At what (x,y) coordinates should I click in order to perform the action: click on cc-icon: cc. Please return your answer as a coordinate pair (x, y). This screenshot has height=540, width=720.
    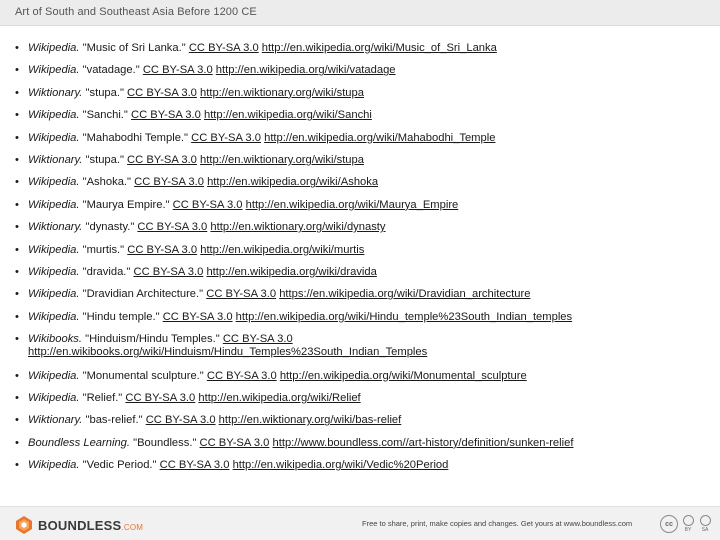
    Looking at the image, I should click on (669, 524).